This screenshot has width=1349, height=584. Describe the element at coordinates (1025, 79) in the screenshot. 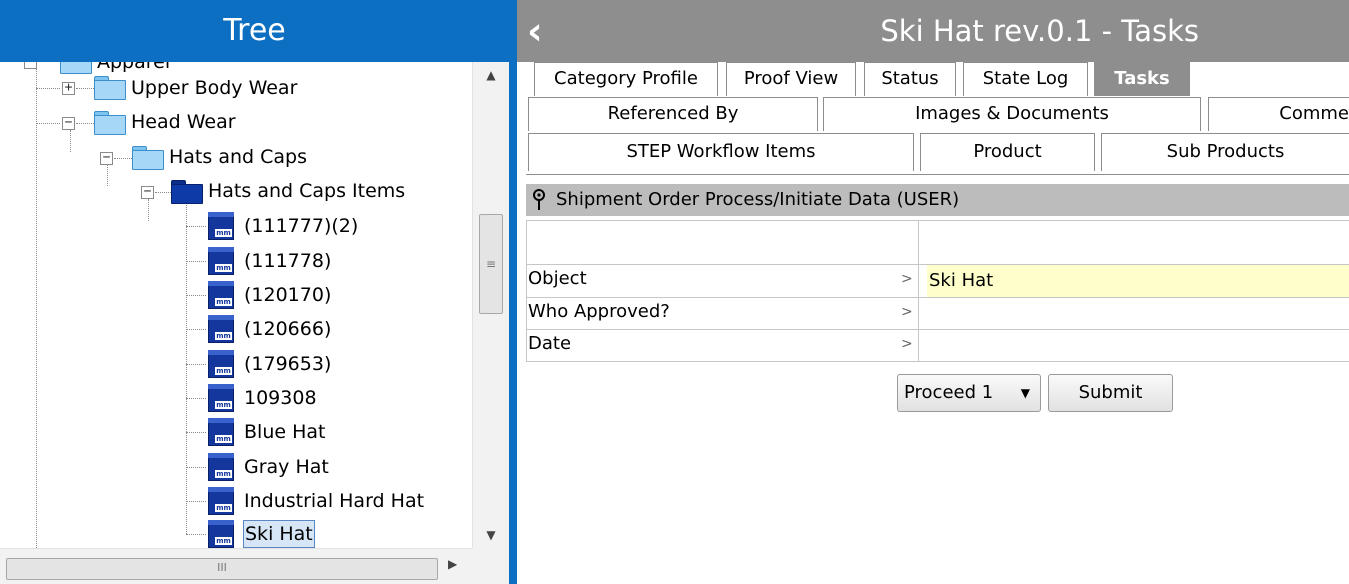

I see `tab-state-log: State Log` at that location.